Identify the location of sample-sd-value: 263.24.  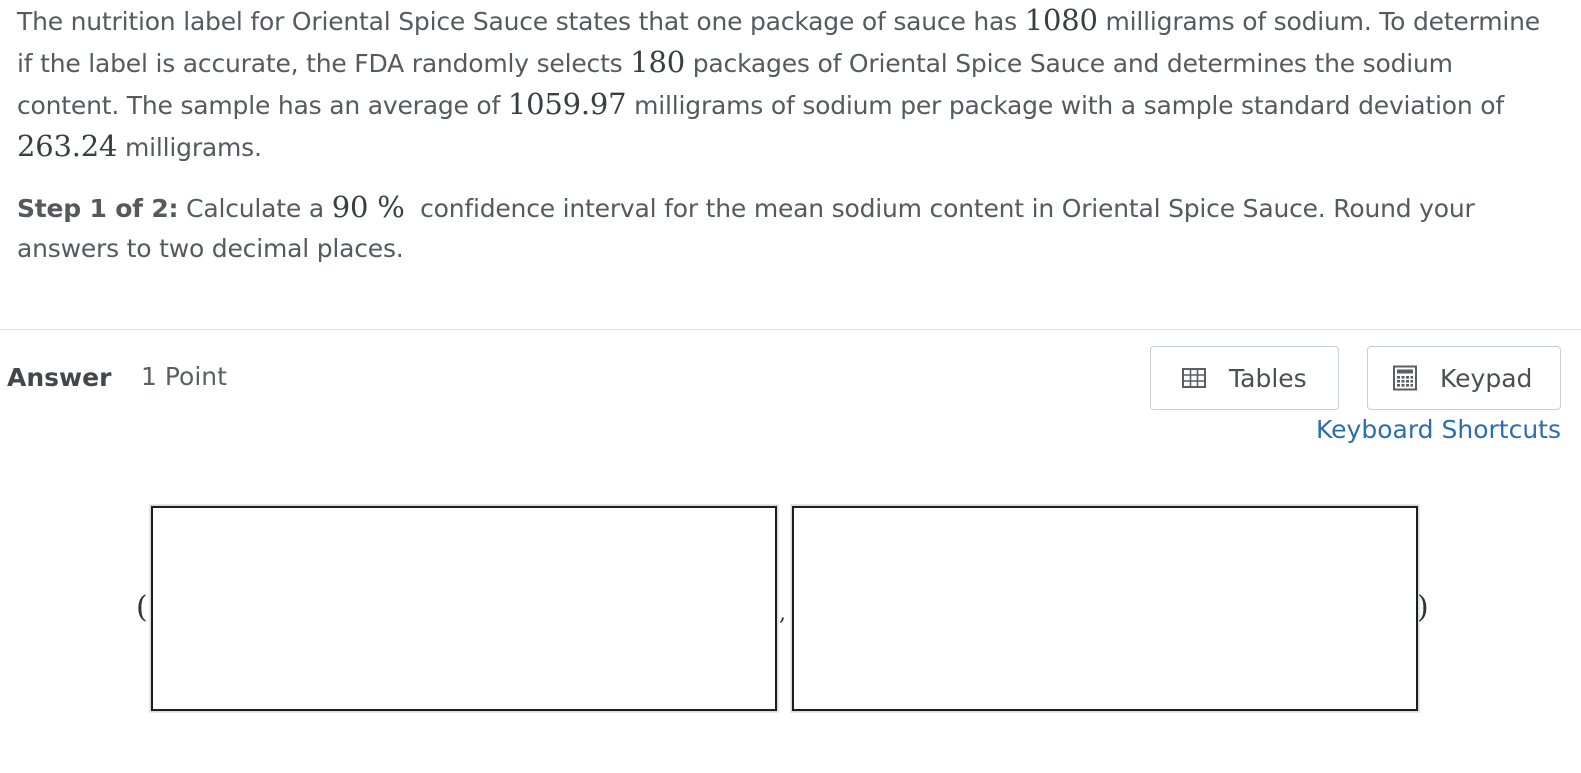
(67, 146).